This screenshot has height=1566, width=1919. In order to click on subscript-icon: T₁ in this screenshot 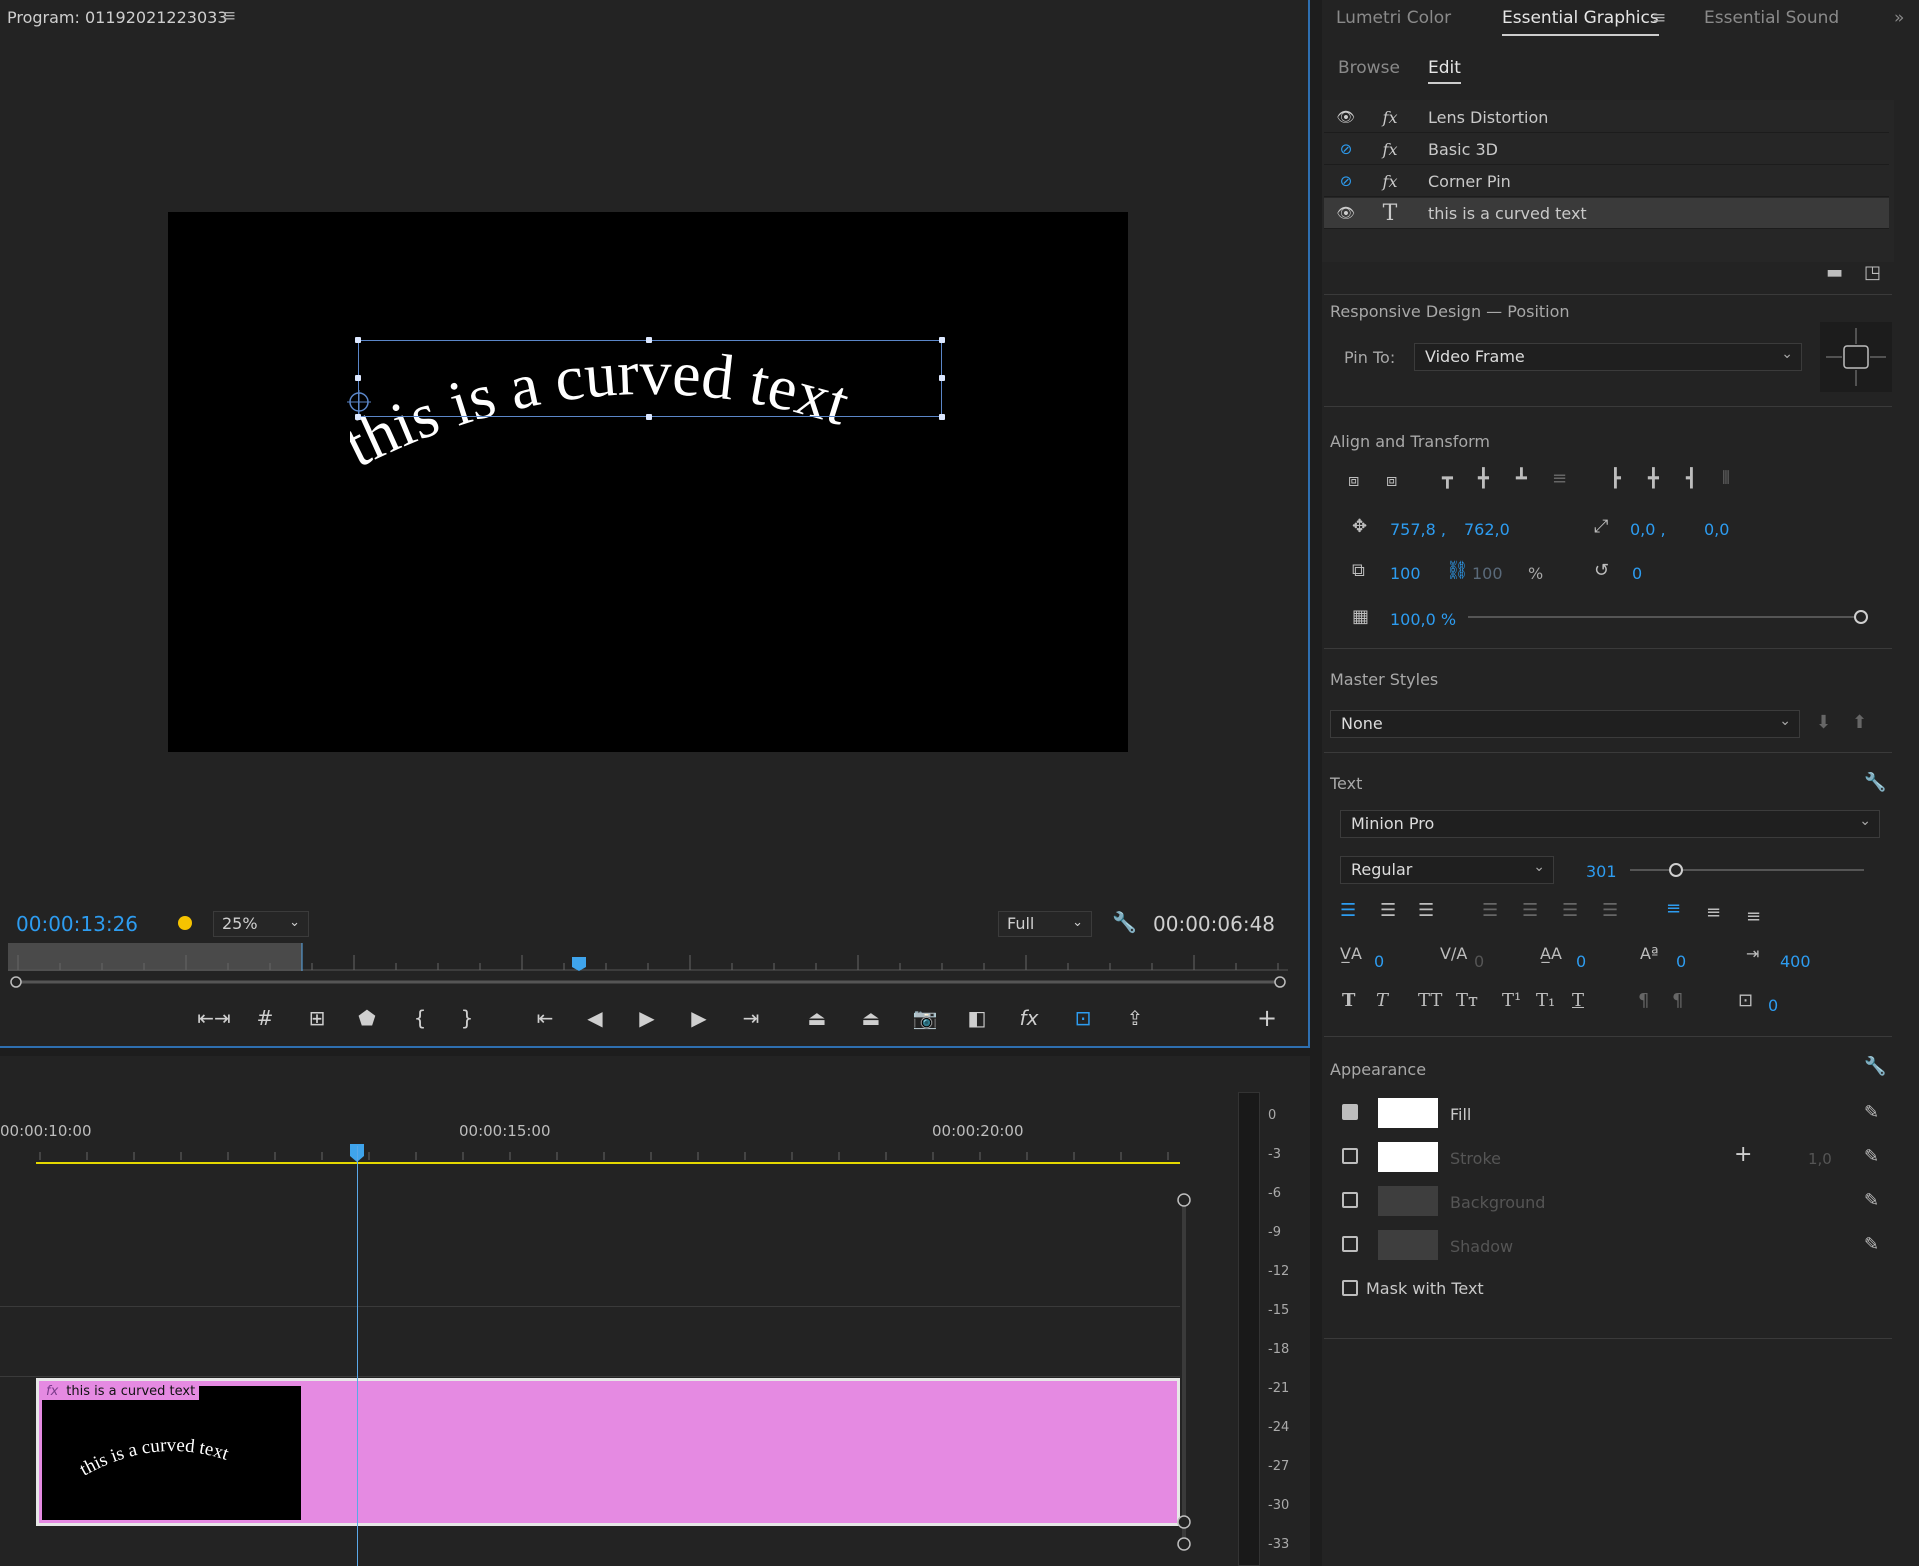, I will do `click(1545, 1000)`.